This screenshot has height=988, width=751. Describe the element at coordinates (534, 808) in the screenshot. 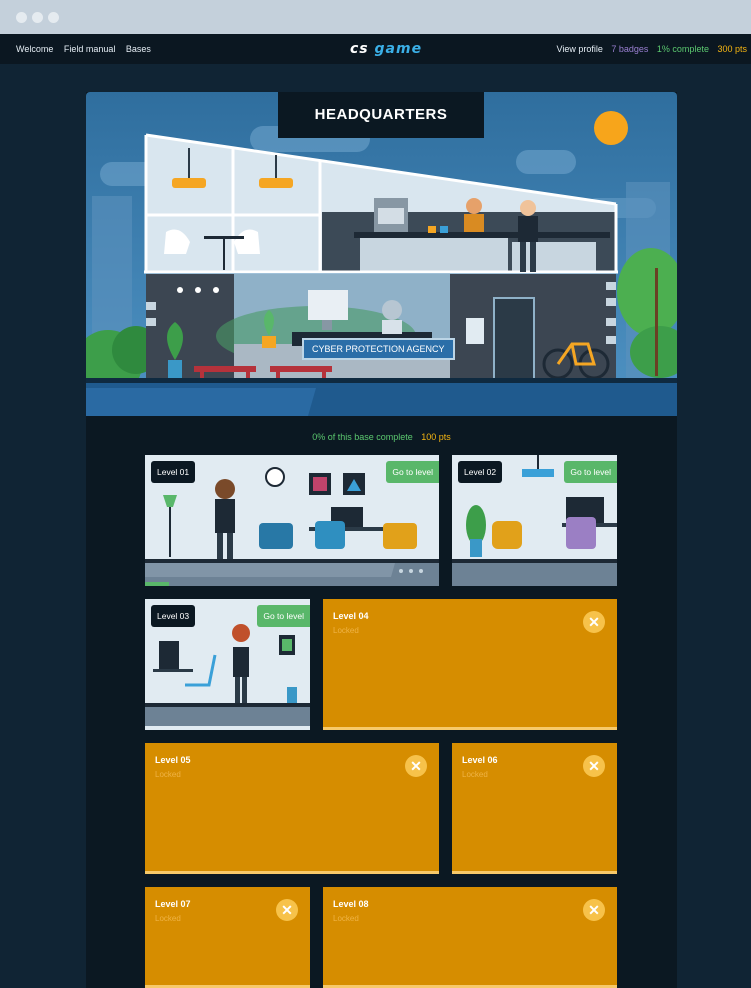

I see `level-card-06: Level 06 Locked ✕` at that location.